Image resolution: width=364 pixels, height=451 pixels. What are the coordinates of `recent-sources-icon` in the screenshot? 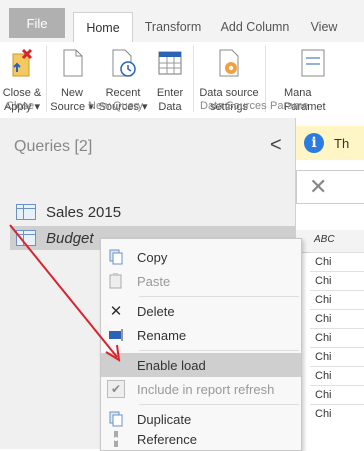 It's located at (124, 63).